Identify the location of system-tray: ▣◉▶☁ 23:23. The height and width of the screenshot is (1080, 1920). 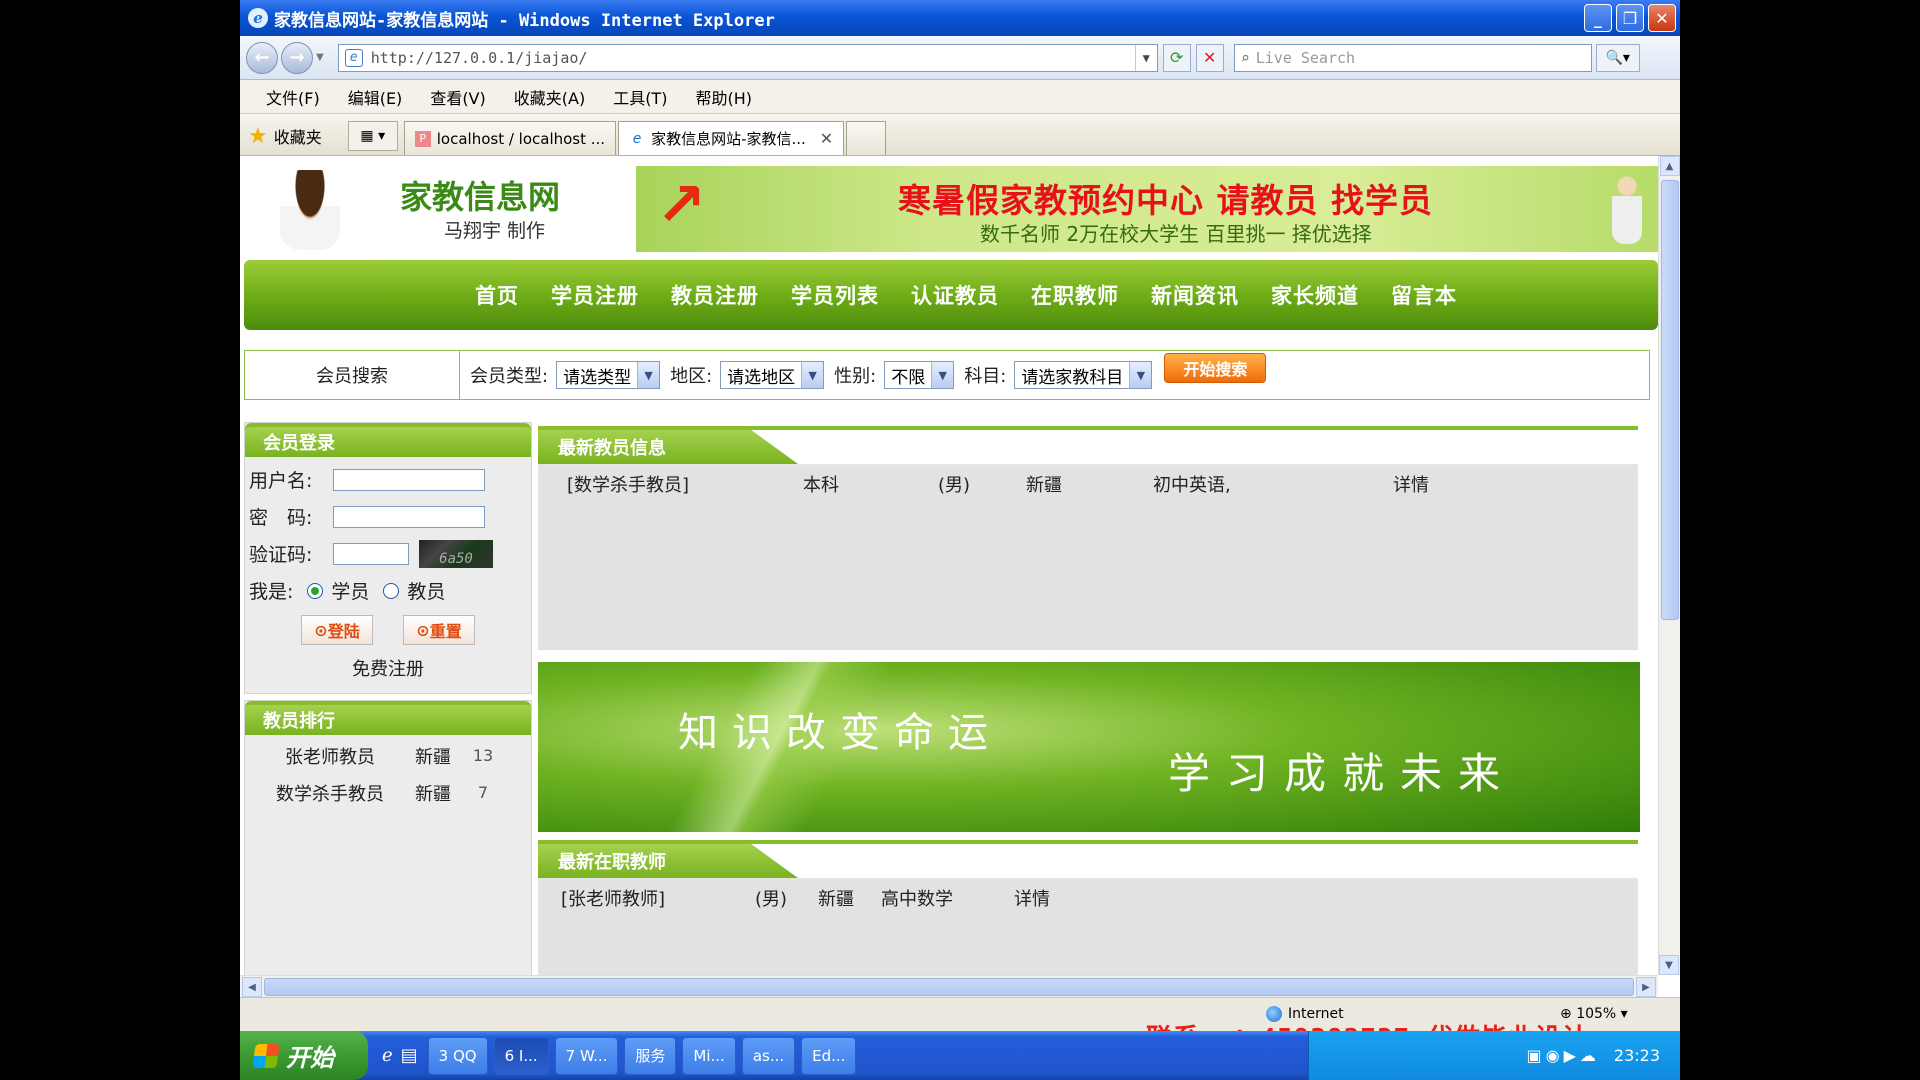
(1494, 1055).